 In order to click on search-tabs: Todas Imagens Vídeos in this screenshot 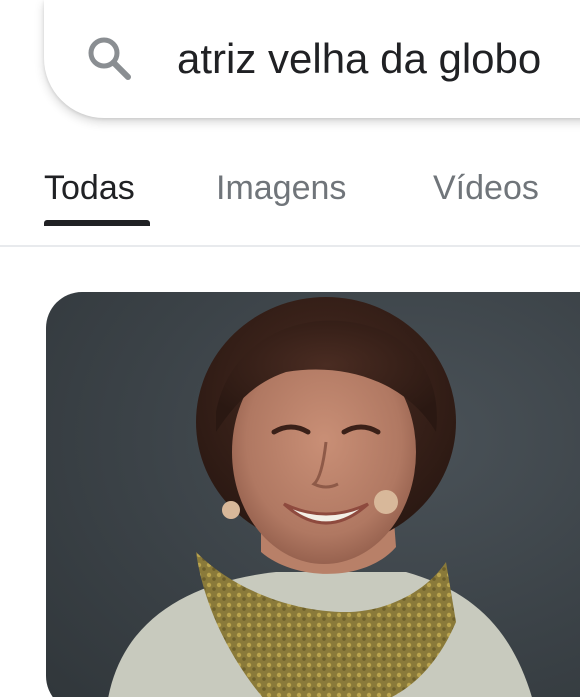, I will do `click(290, 198)`.